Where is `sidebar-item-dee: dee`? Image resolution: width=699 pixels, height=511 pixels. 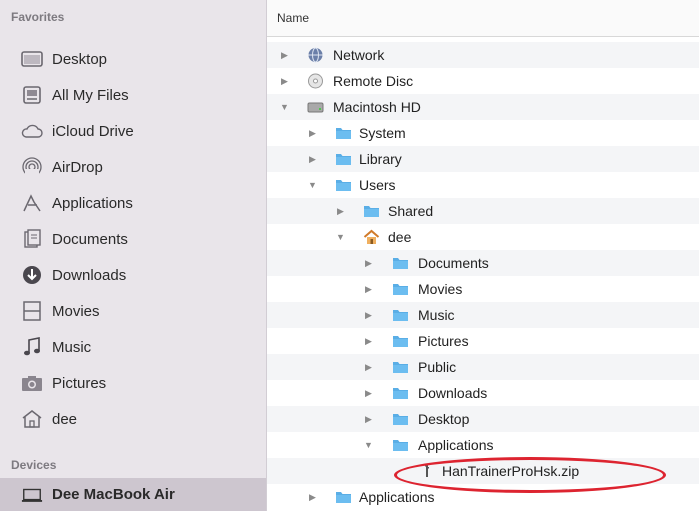 sidebar-item-dee: dee is located at coordinates (133, 419).